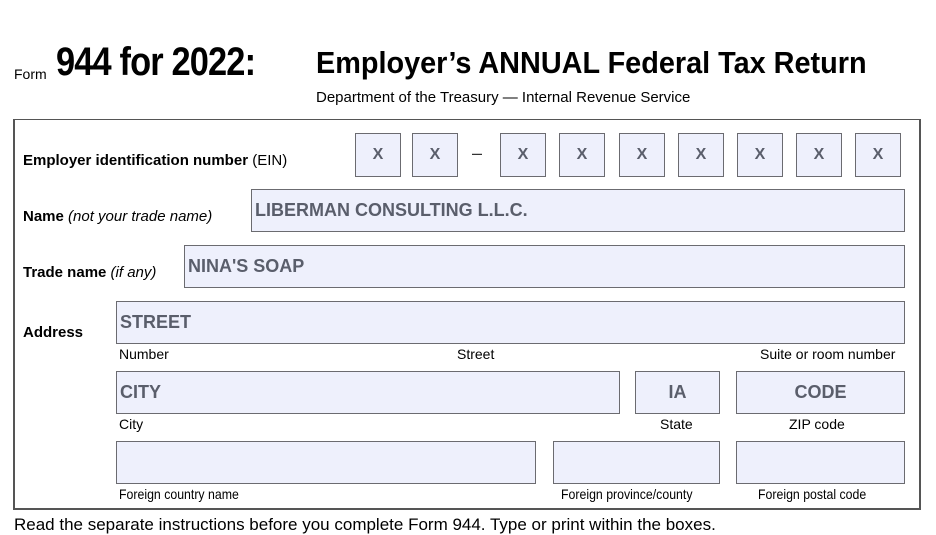 This screenshot has width=936, height=535. Describe the element at coordinates (578, 210) in the screenshot. I see `name-field: LIBERMAN CONSULTING L.L.C.` at that location.